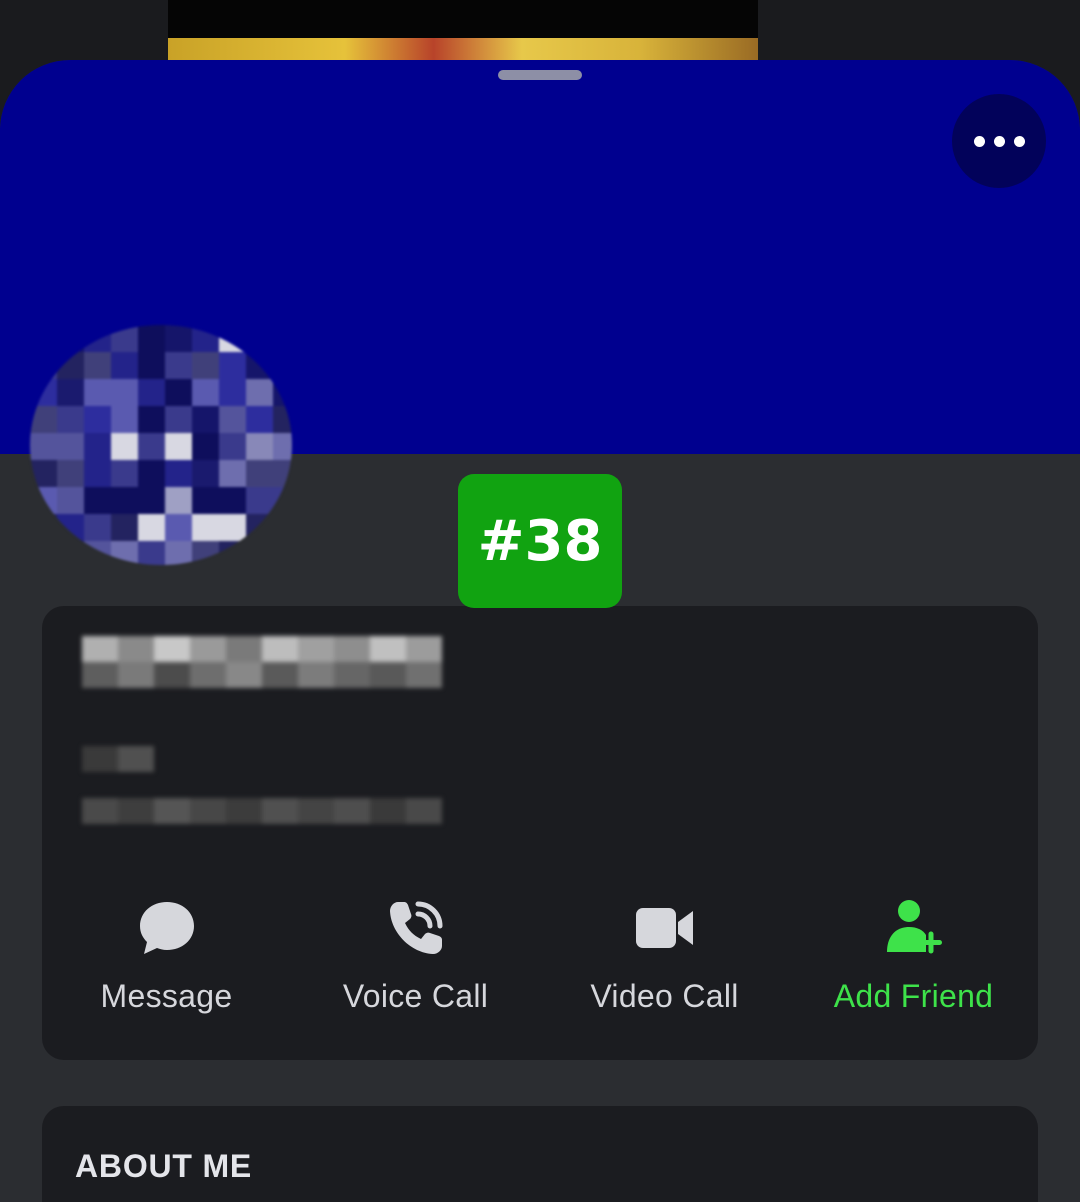 The image size is (1080, 1202). I want to click on sheet-drag-handle, so click(540, 75).